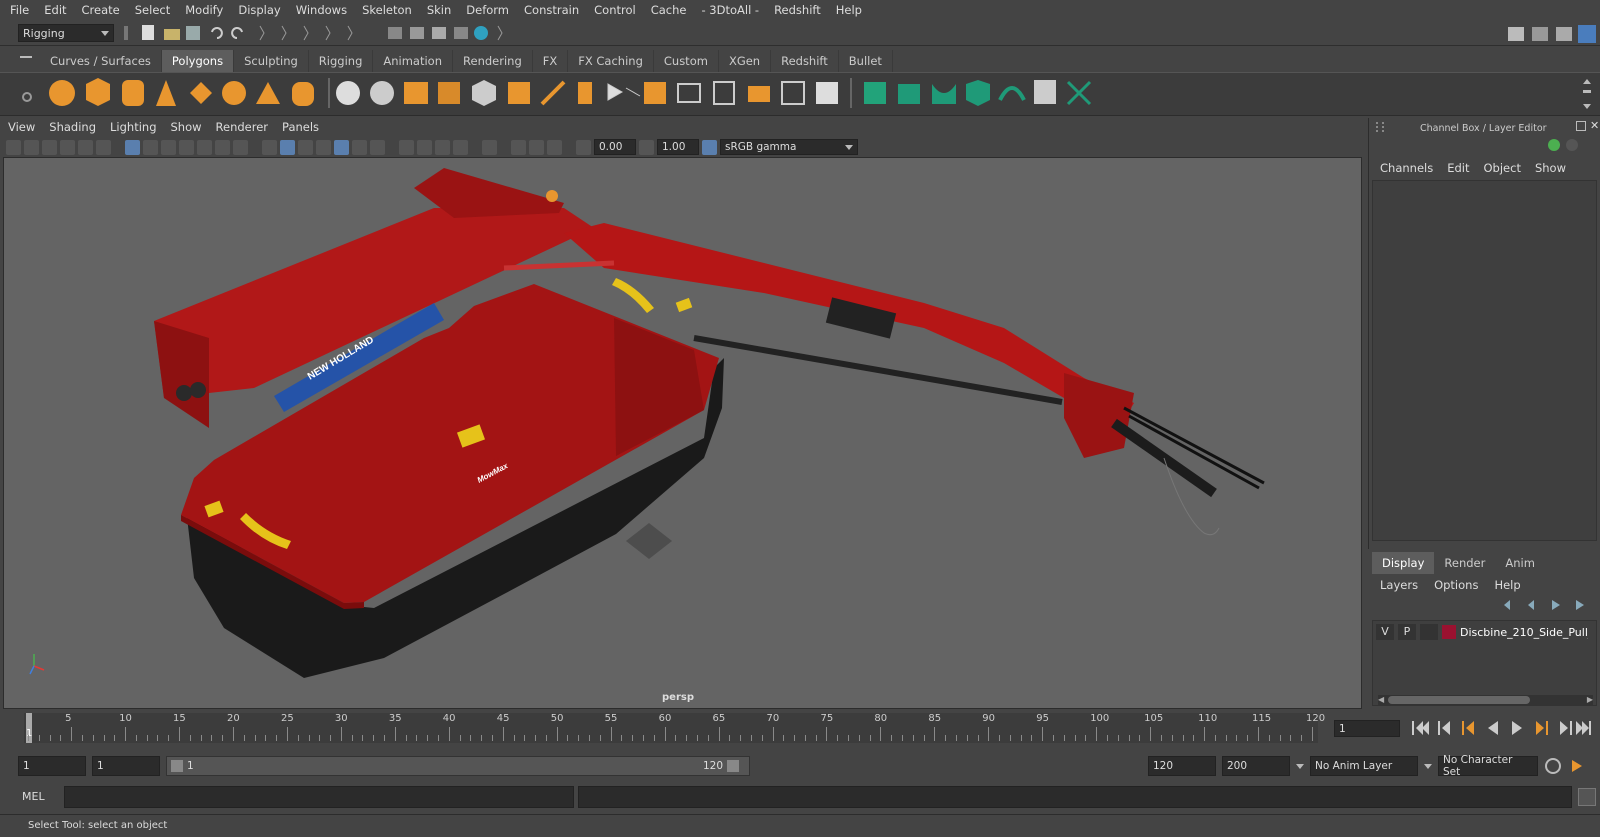 This screenshot has width=1600, height=837. I want to click on workspace-icons, so click(1553, 35).